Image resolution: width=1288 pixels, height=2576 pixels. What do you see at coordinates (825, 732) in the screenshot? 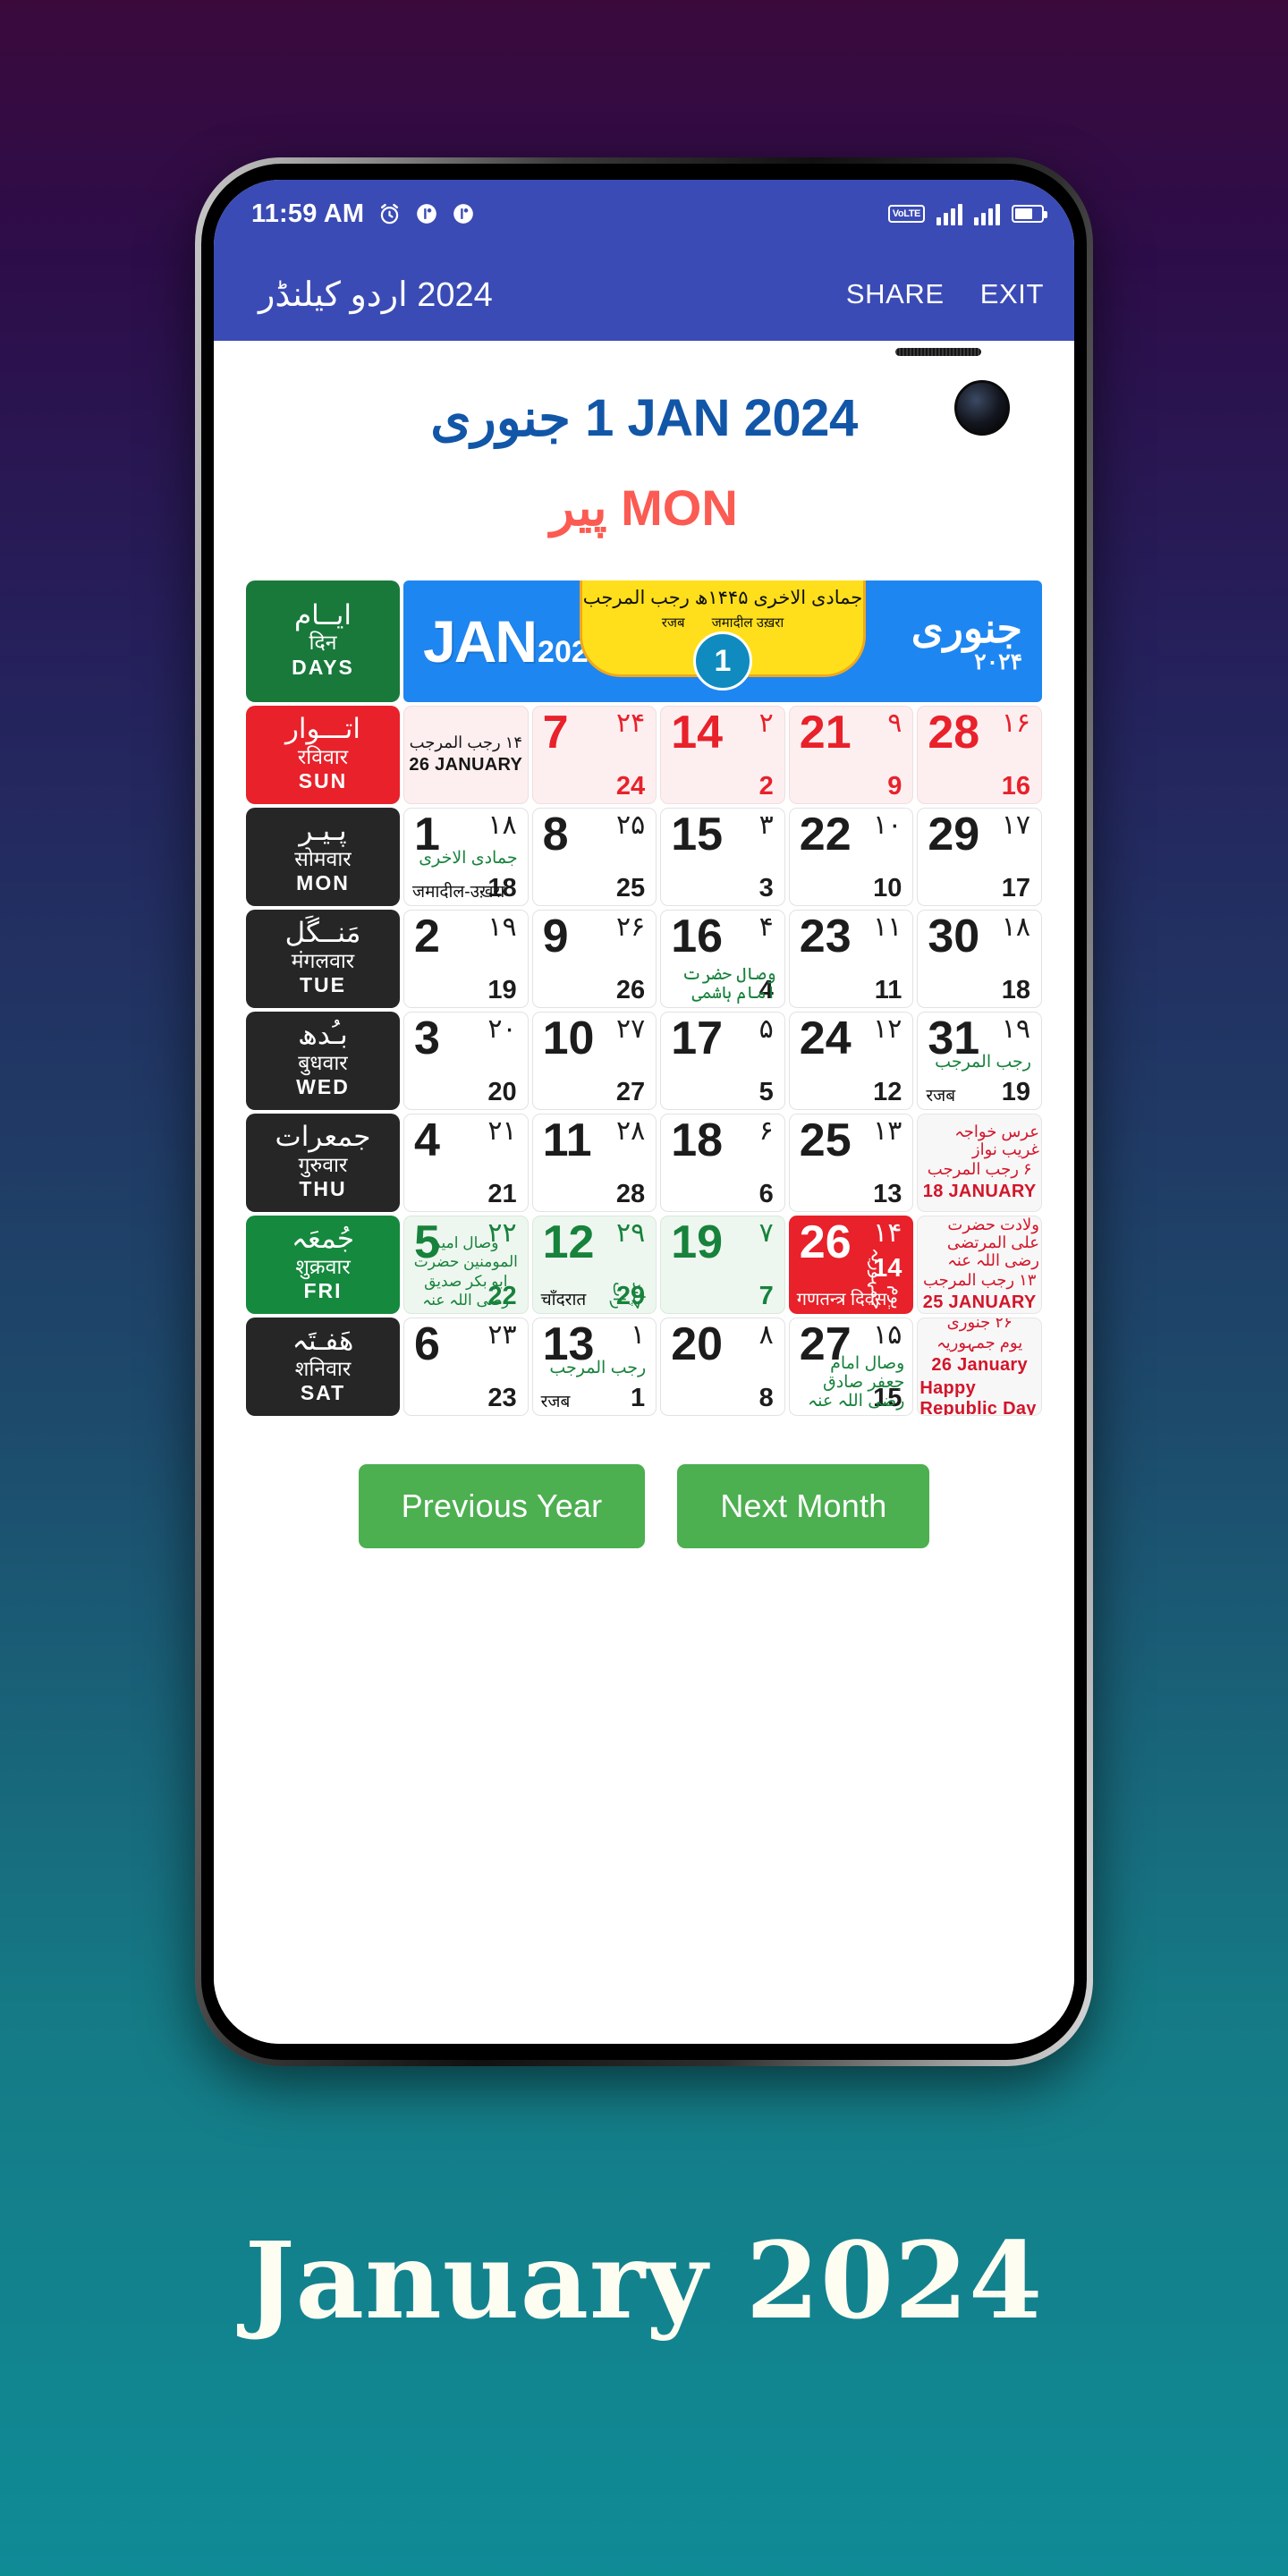
I see `gregorian-day: 21` at bounding box center [825, 732].